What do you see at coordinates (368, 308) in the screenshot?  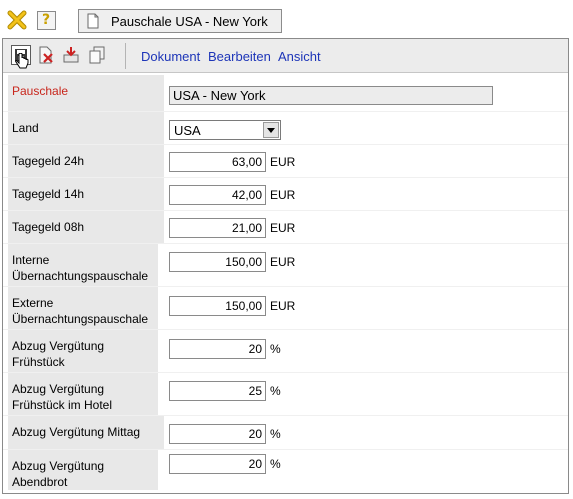 I see `externe-uebernachtung-value-cell: 150,00 EUR` at bounding box center [368, 308].